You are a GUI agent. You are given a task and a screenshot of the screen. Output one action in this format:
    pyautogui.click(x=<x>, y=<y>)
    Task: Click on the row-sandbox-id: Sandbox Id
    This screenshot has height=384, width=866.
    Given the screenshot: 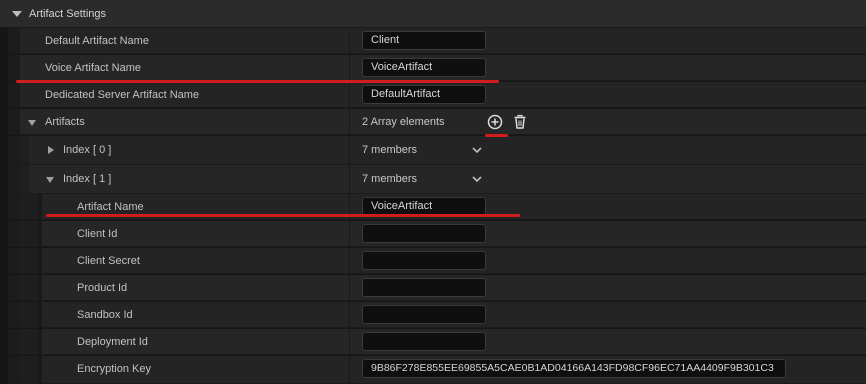 What is the action you would take?
    pyautogui.click(x=437, y=315)
    